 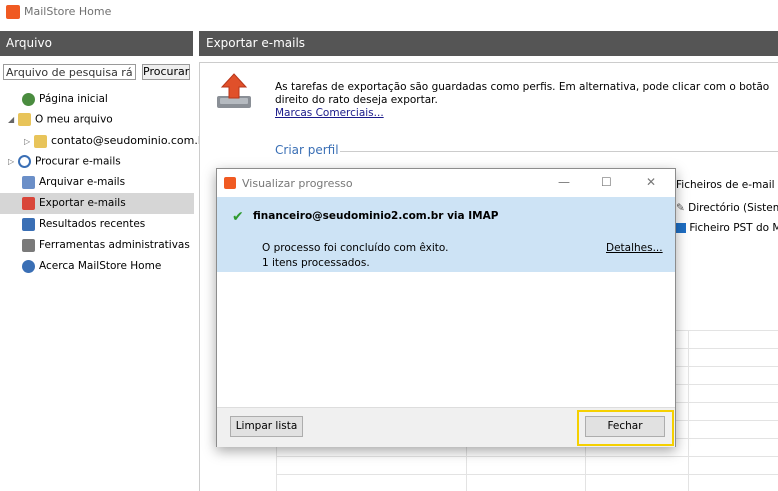 I want to click on home-icon, so click(x=28, y=99).